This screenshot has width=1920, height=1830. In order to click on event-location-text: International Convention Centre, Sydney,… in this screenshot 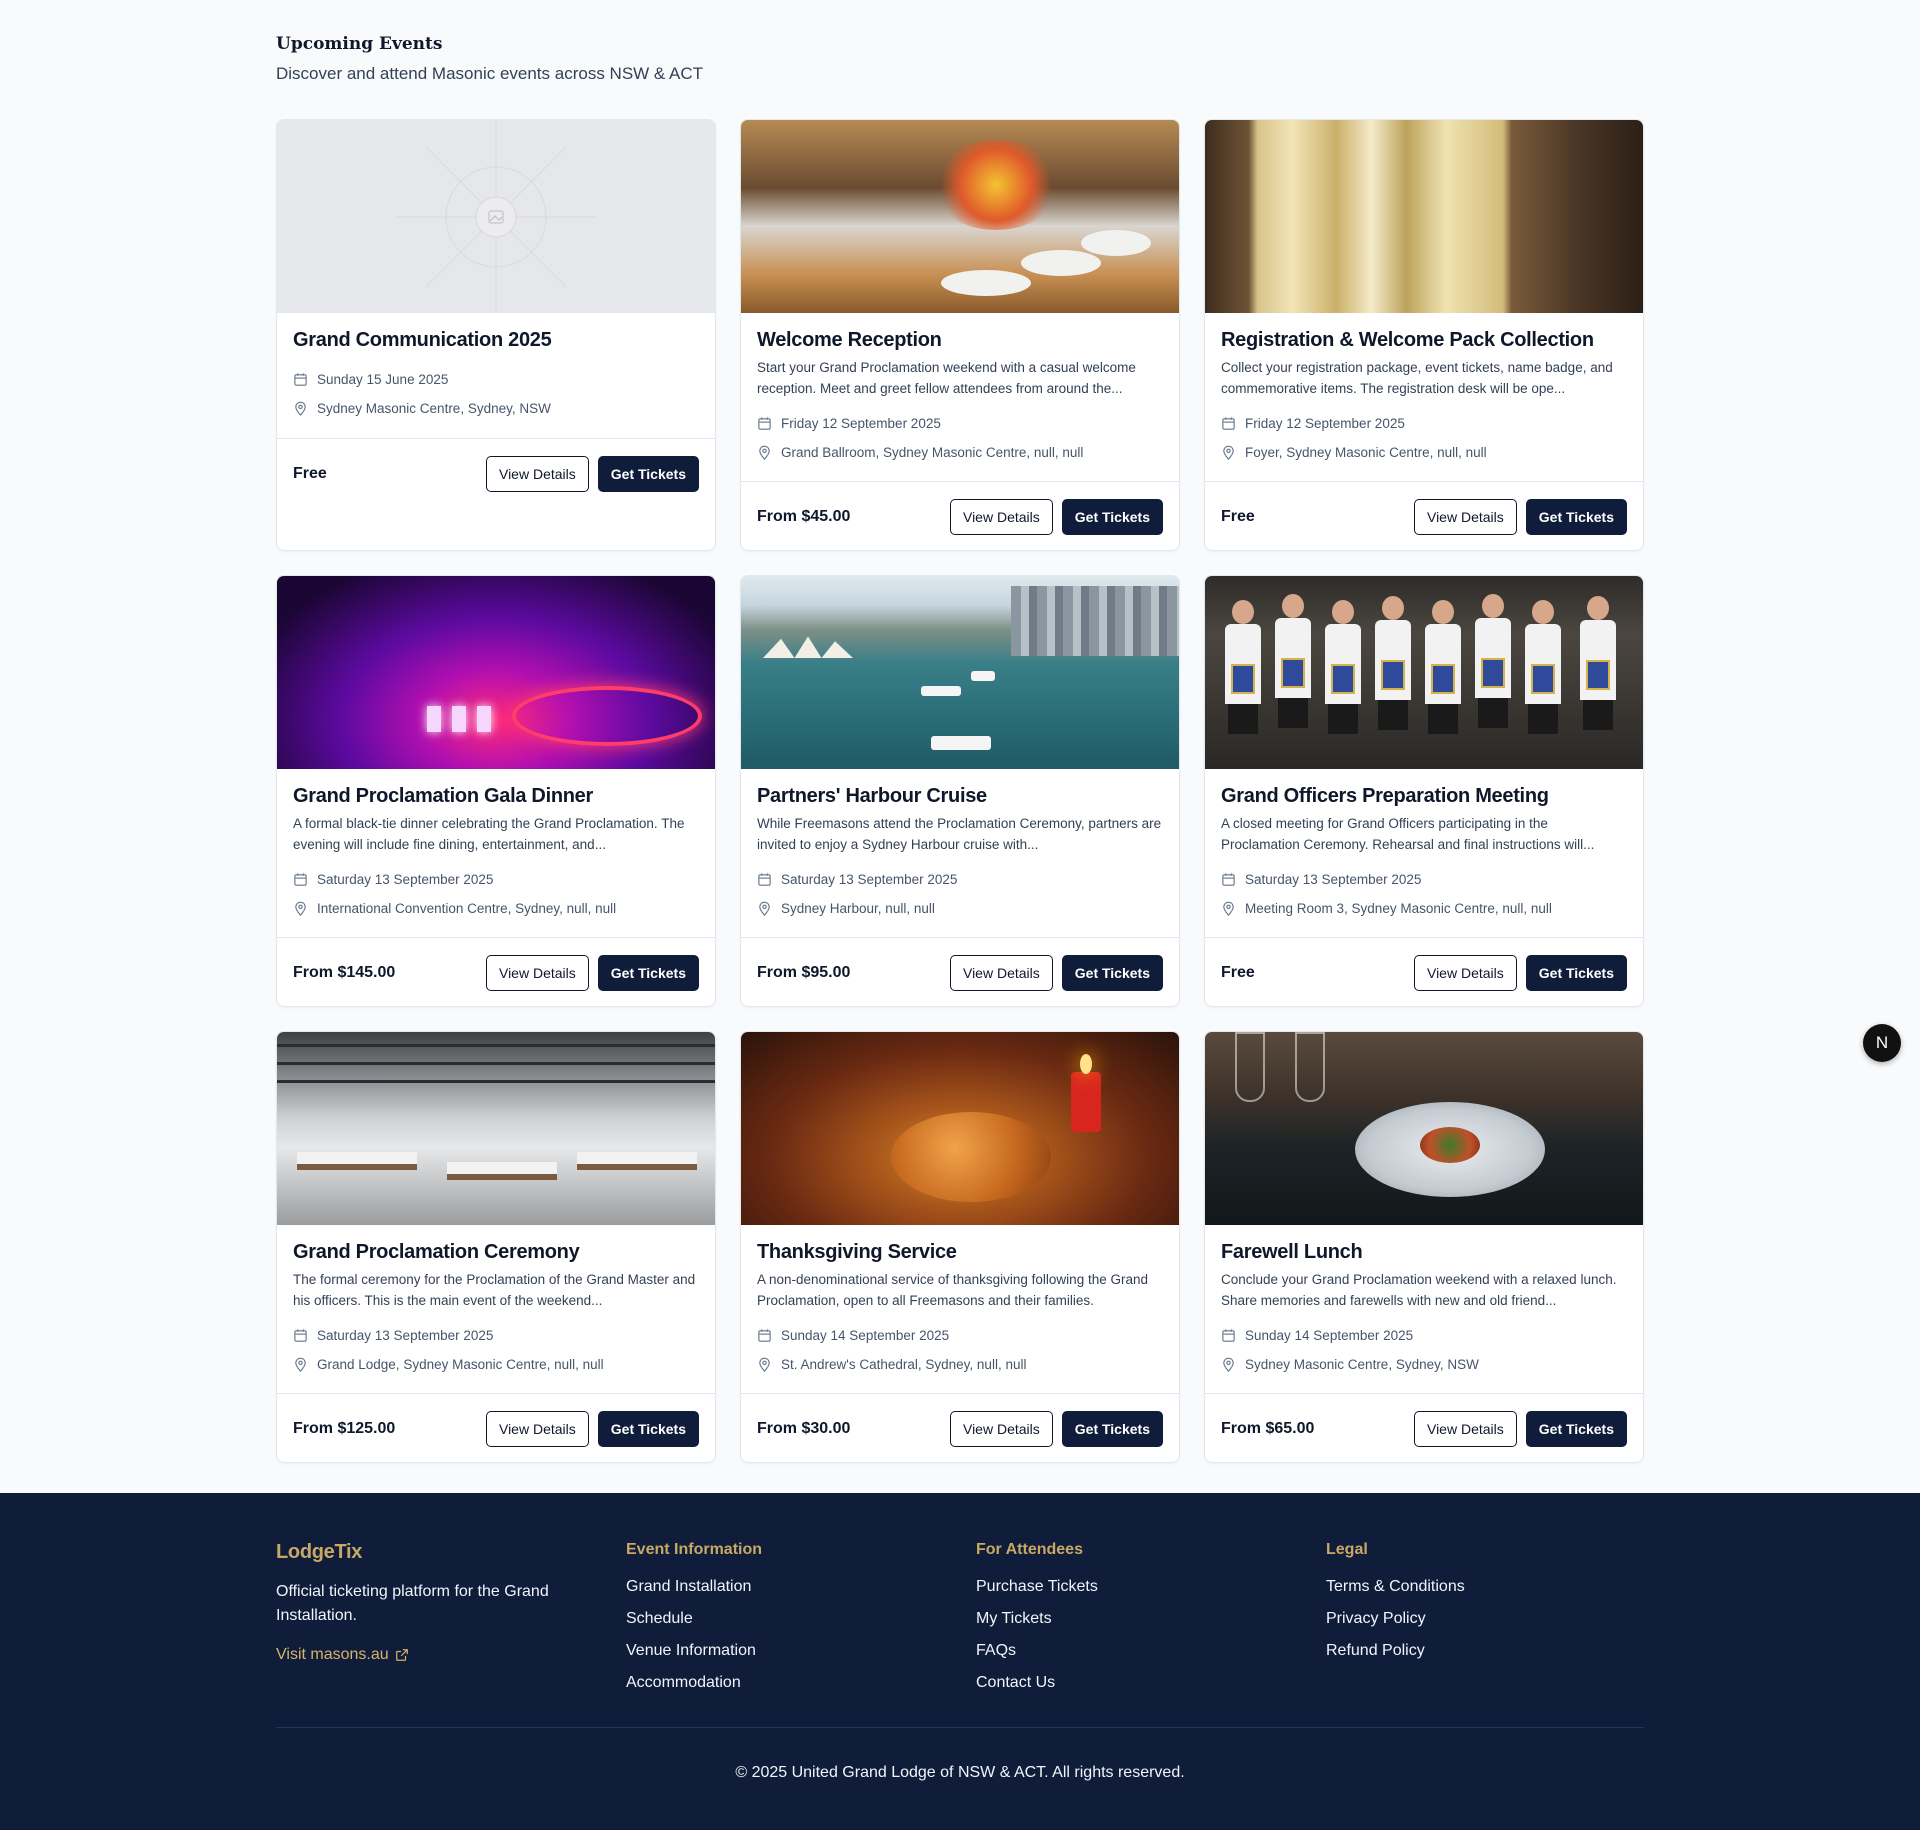, I will do `click(467, 908)`.